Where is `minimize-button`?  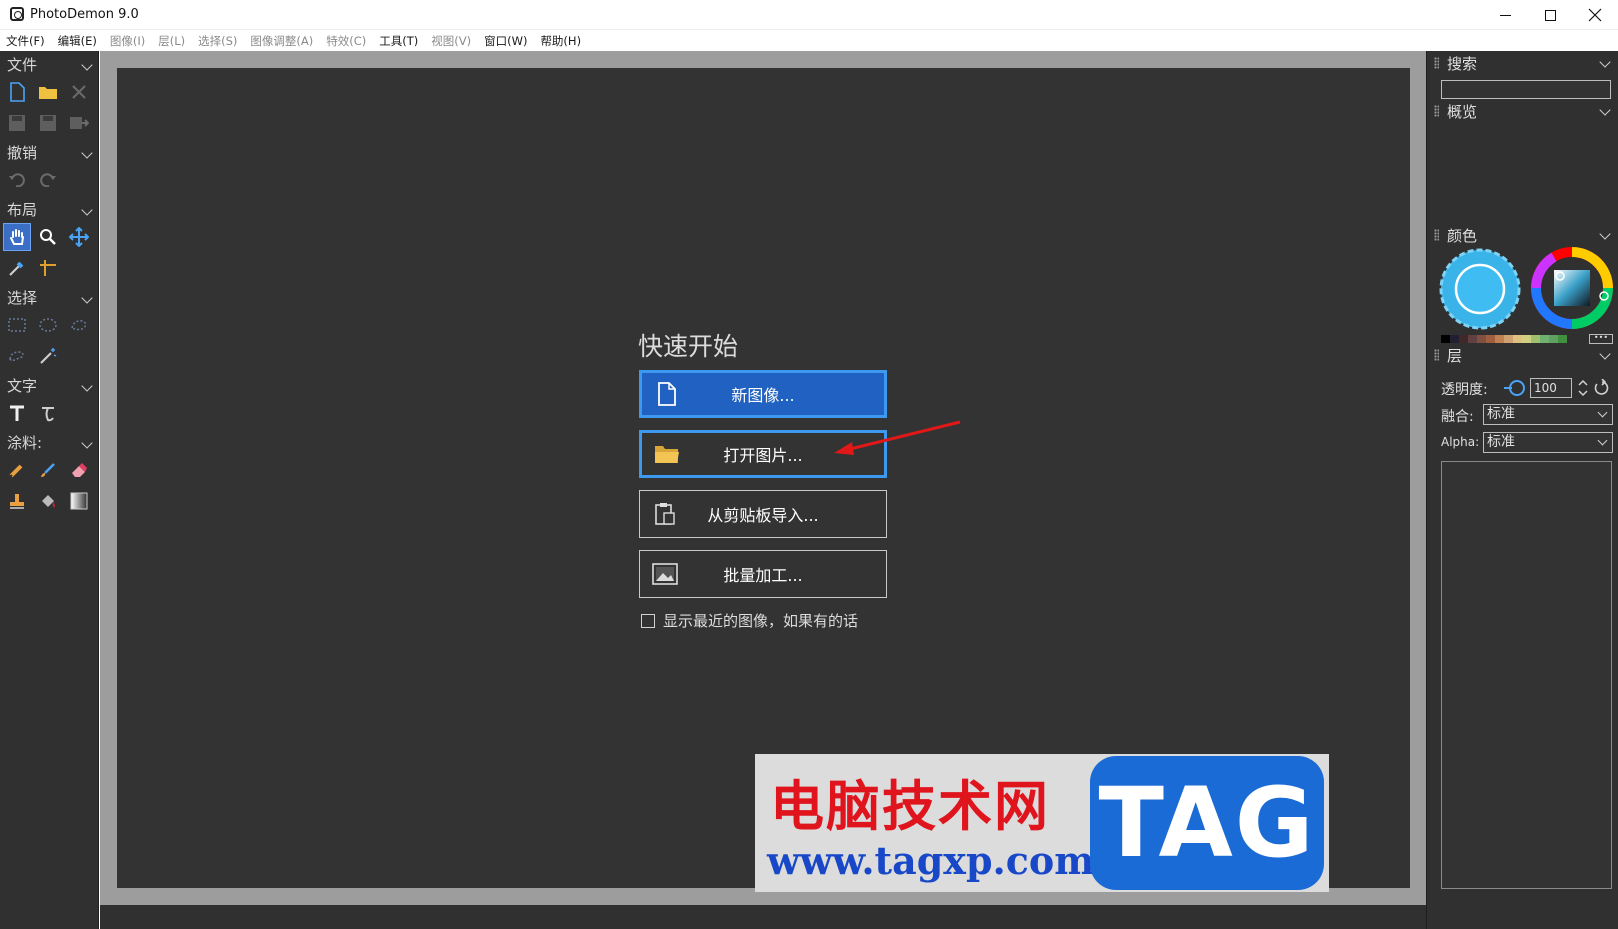 minimize-button is located at coordinates (1505, 15).